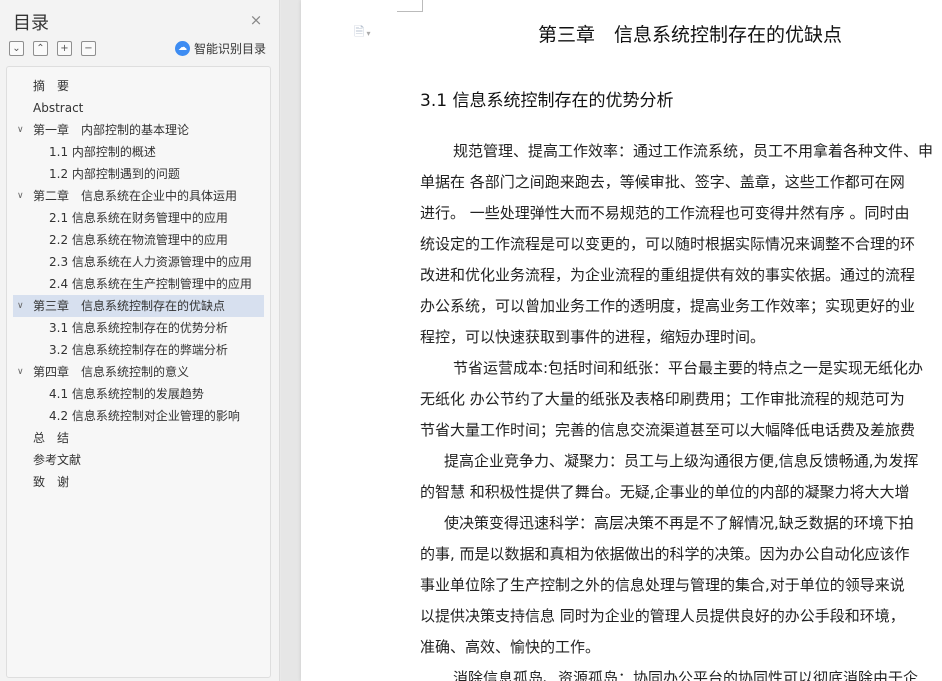  I want to click on toc-pane-title: 目录, so click(31, 23).